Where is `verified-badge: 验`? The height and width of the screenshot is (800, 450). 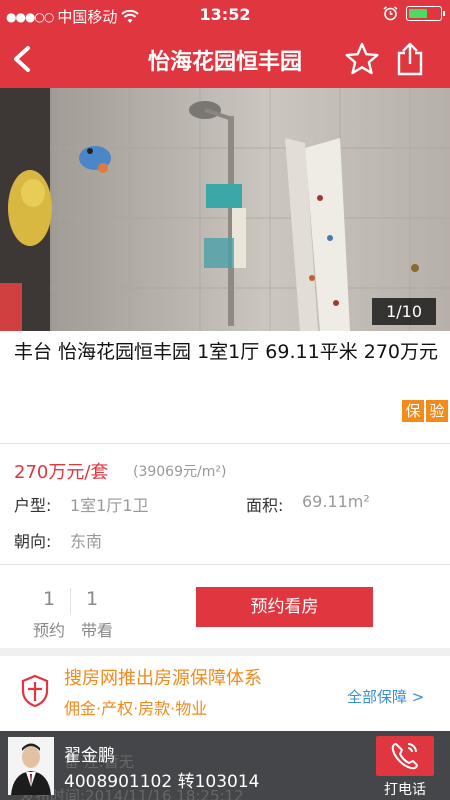 verified-badge: 验 is located at coordinates (437, 411).